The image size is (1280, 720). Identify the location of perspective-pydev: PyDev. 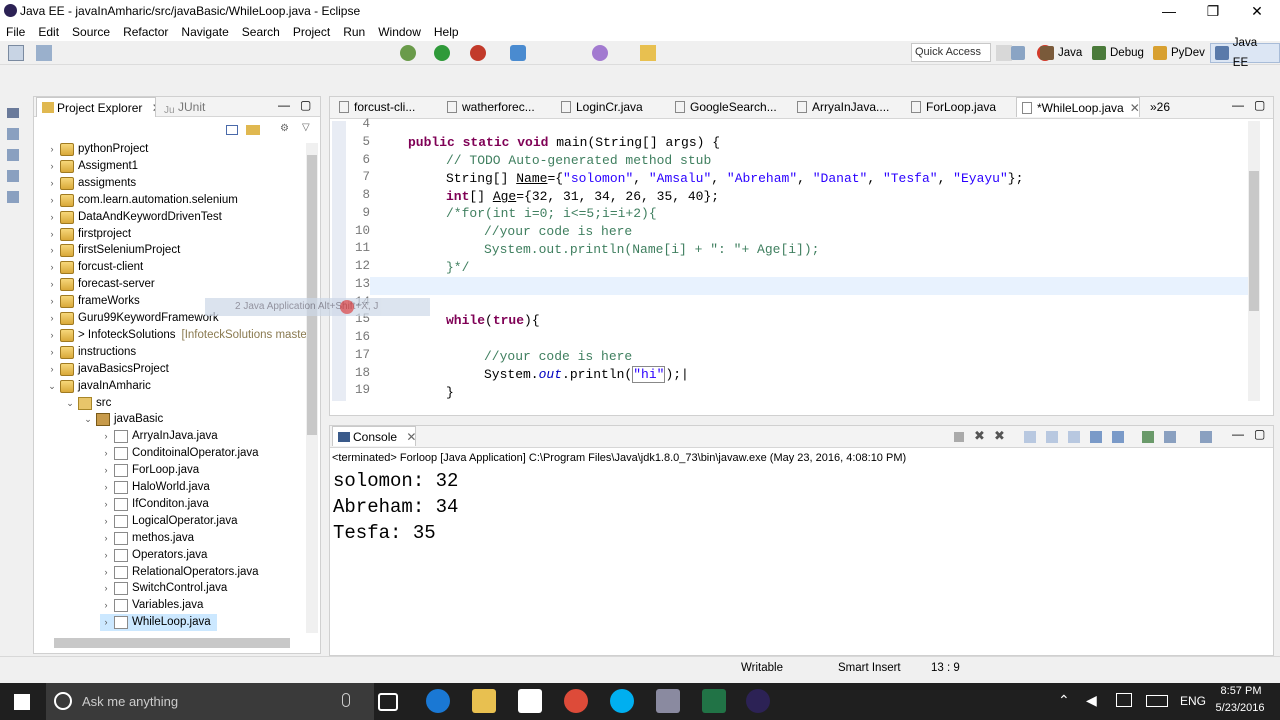
(1179, 53).